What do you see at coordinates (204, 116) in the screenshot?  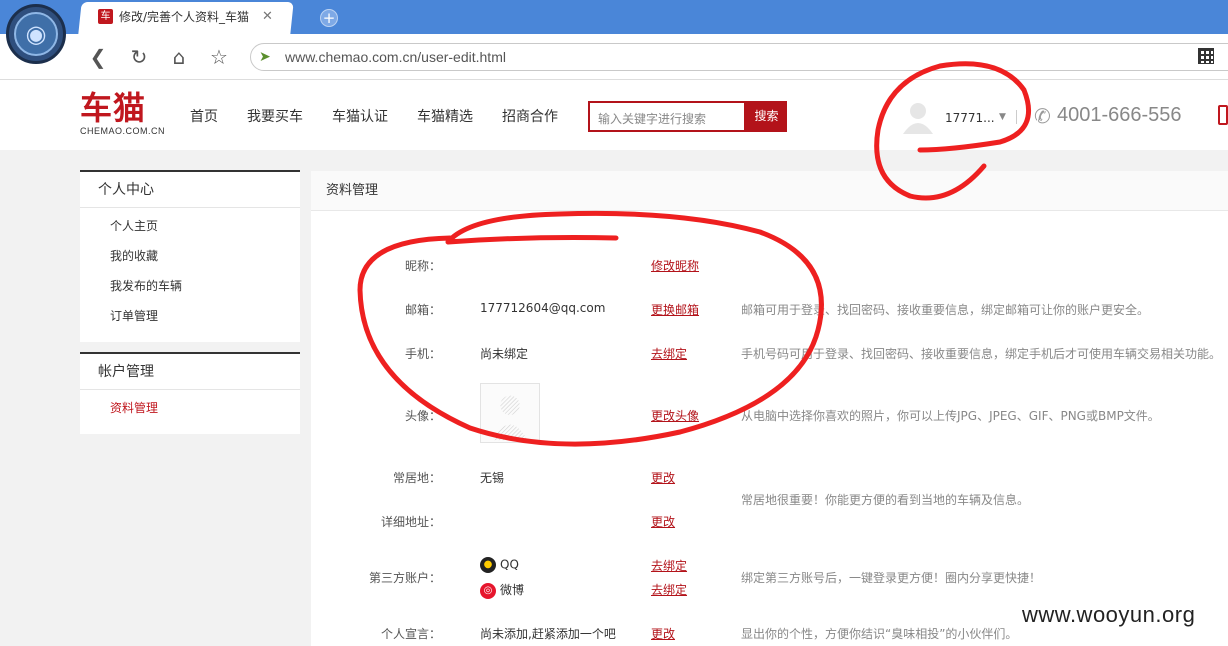 I see `nav-item-home: 首页` at bounding box center [204, 116].